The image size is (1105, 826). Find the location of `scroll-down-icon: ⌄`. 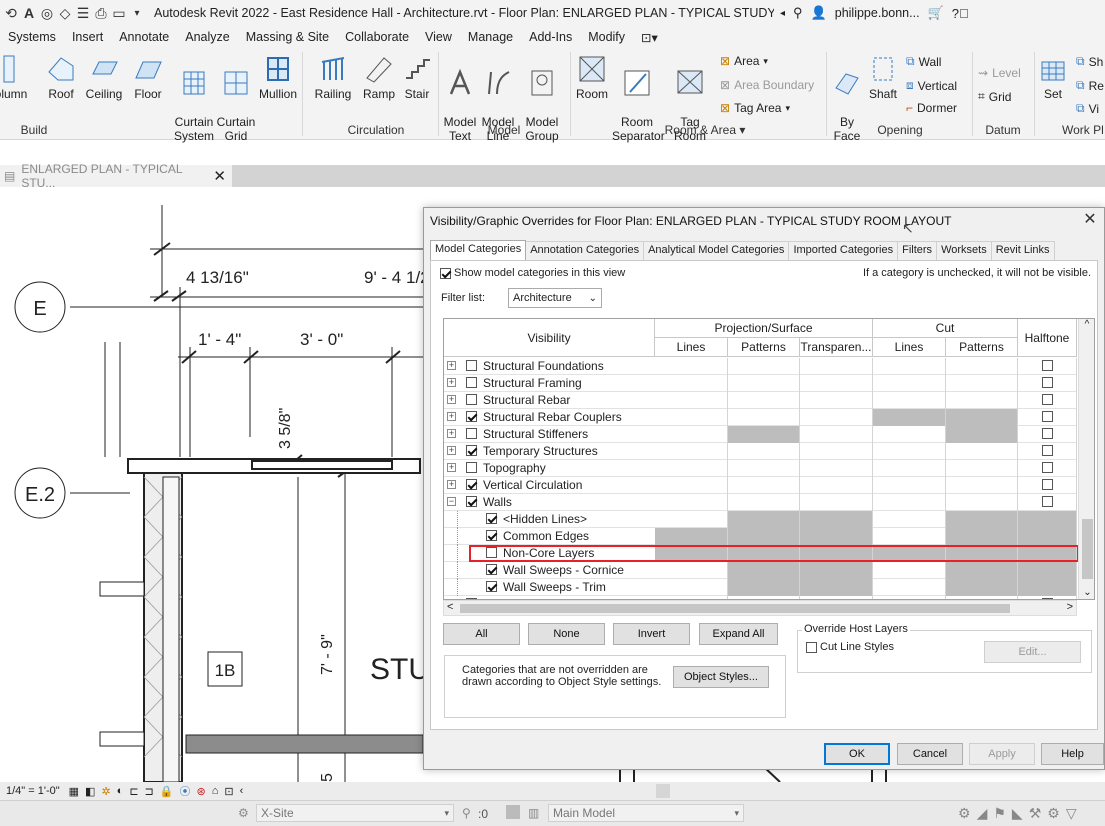

scroll-down-icon: ⌄ is located at coordinates (1086, 592).